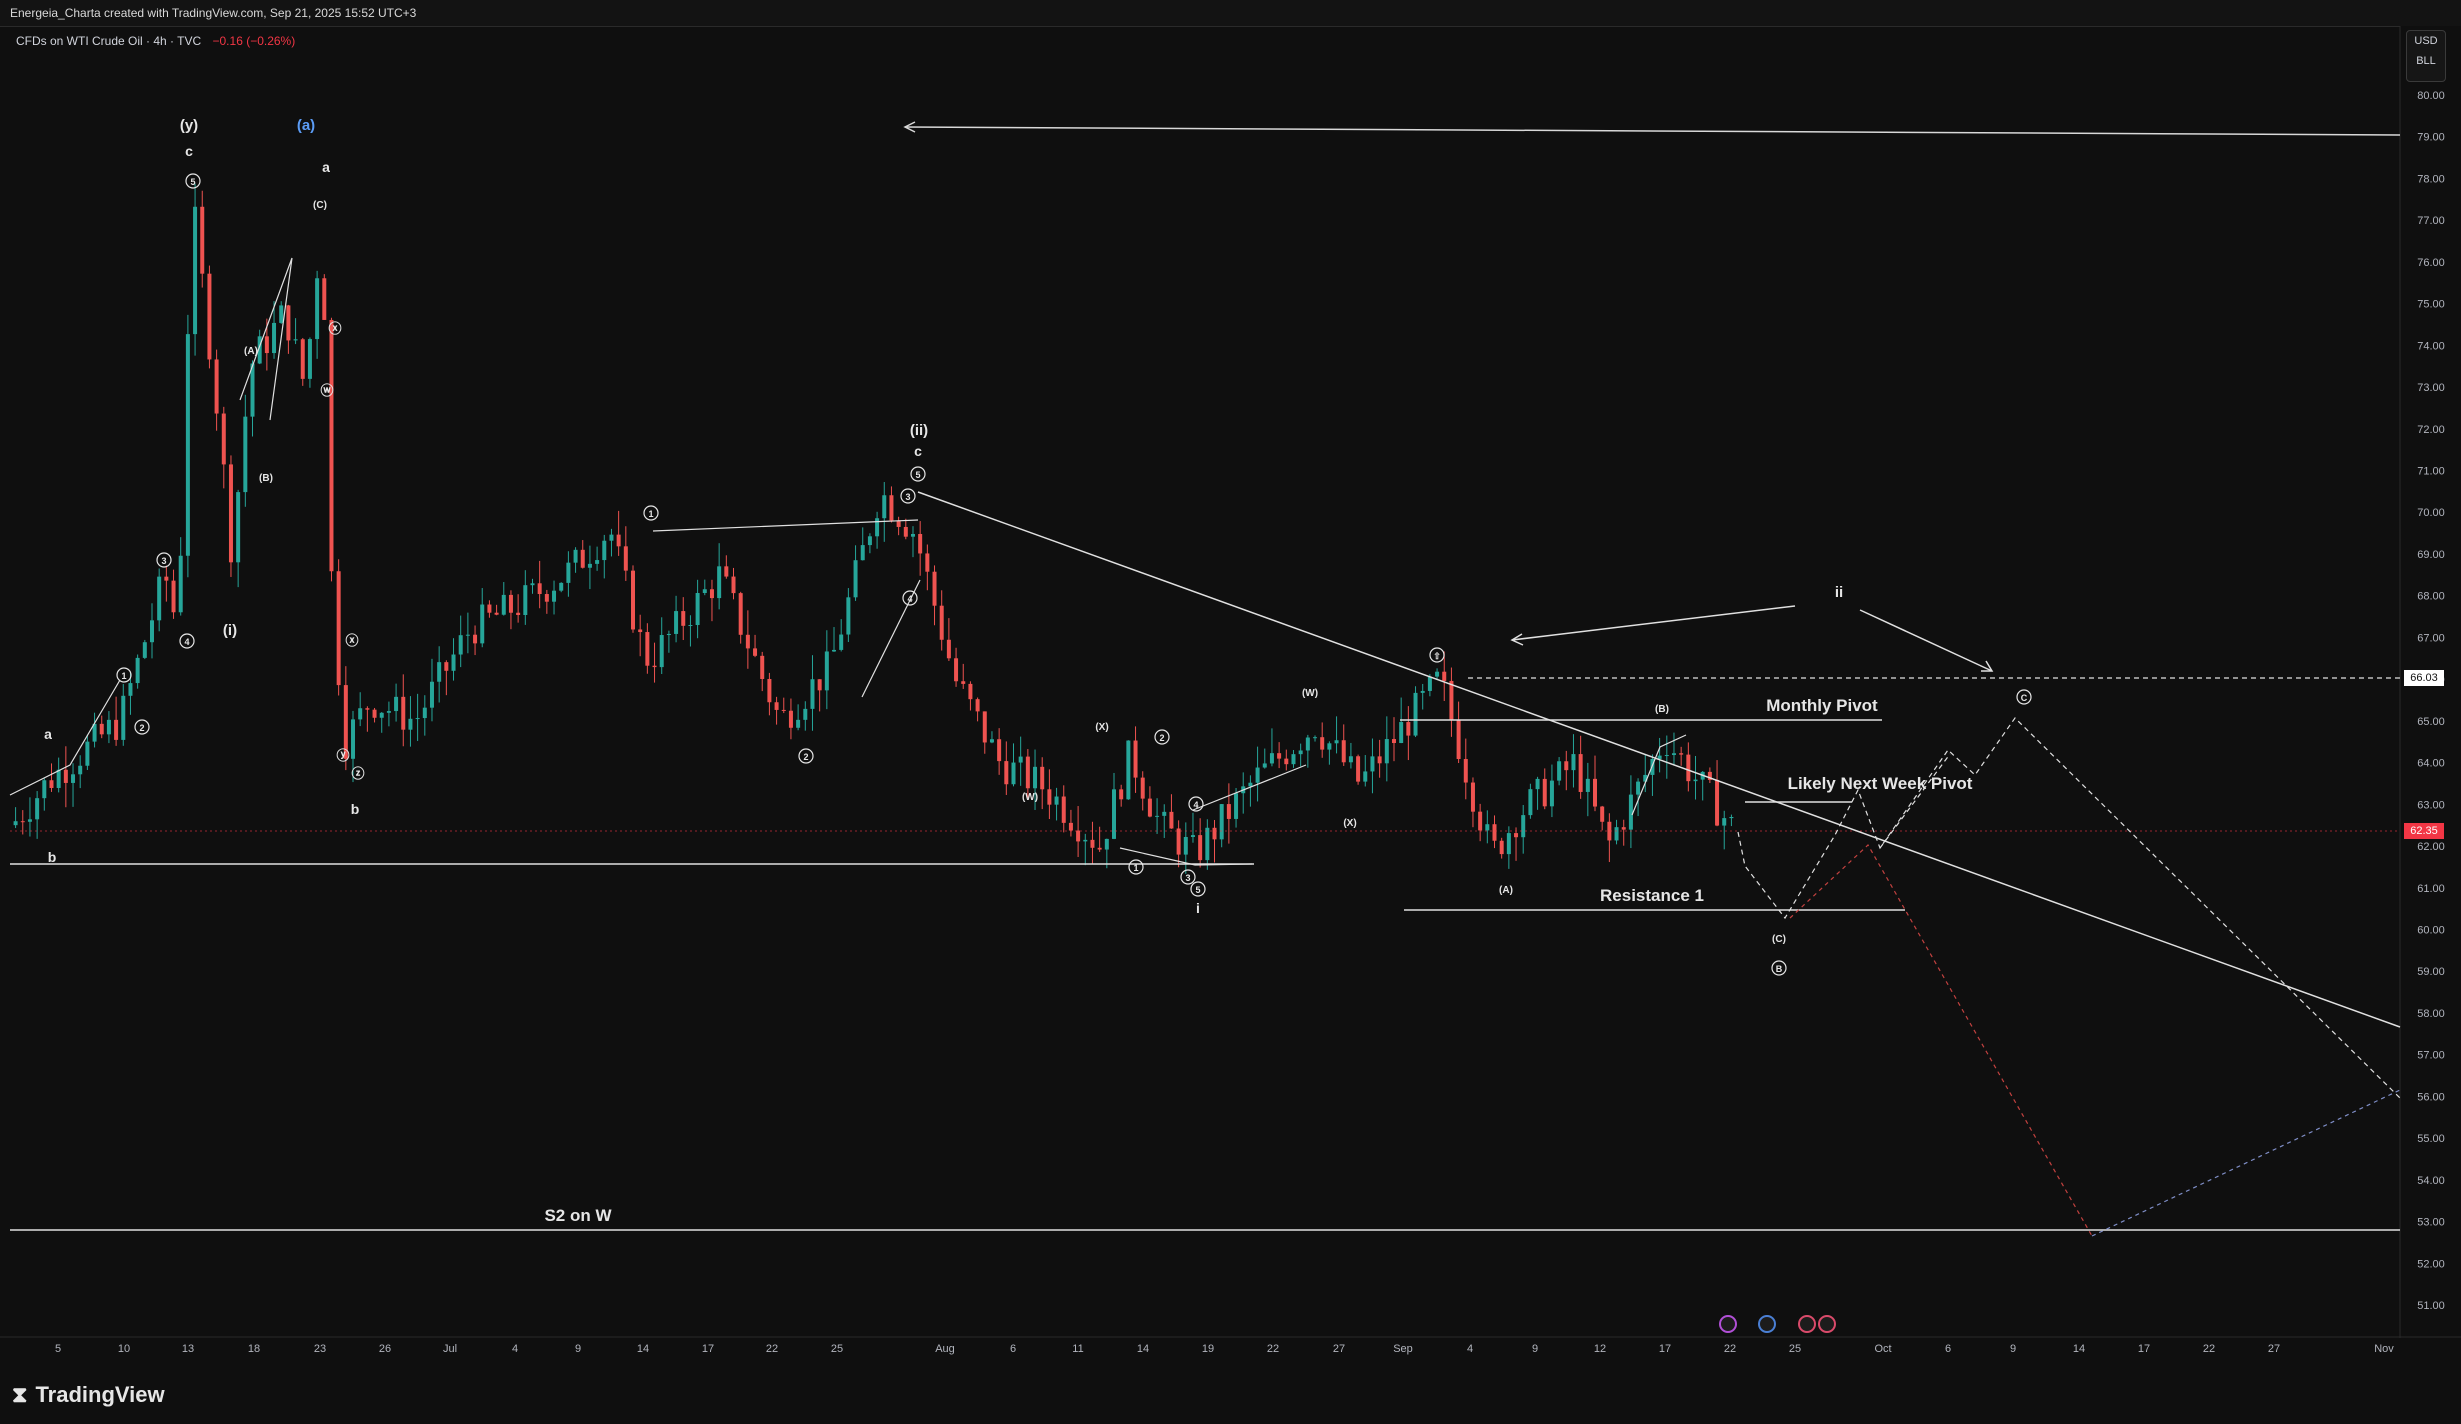 This screenshot has height=1424, width=2461. What do you see at coordinates (917, 475) in the screenshot?
I see `wave-circle-label: 5` at bounding box center [917, 475].